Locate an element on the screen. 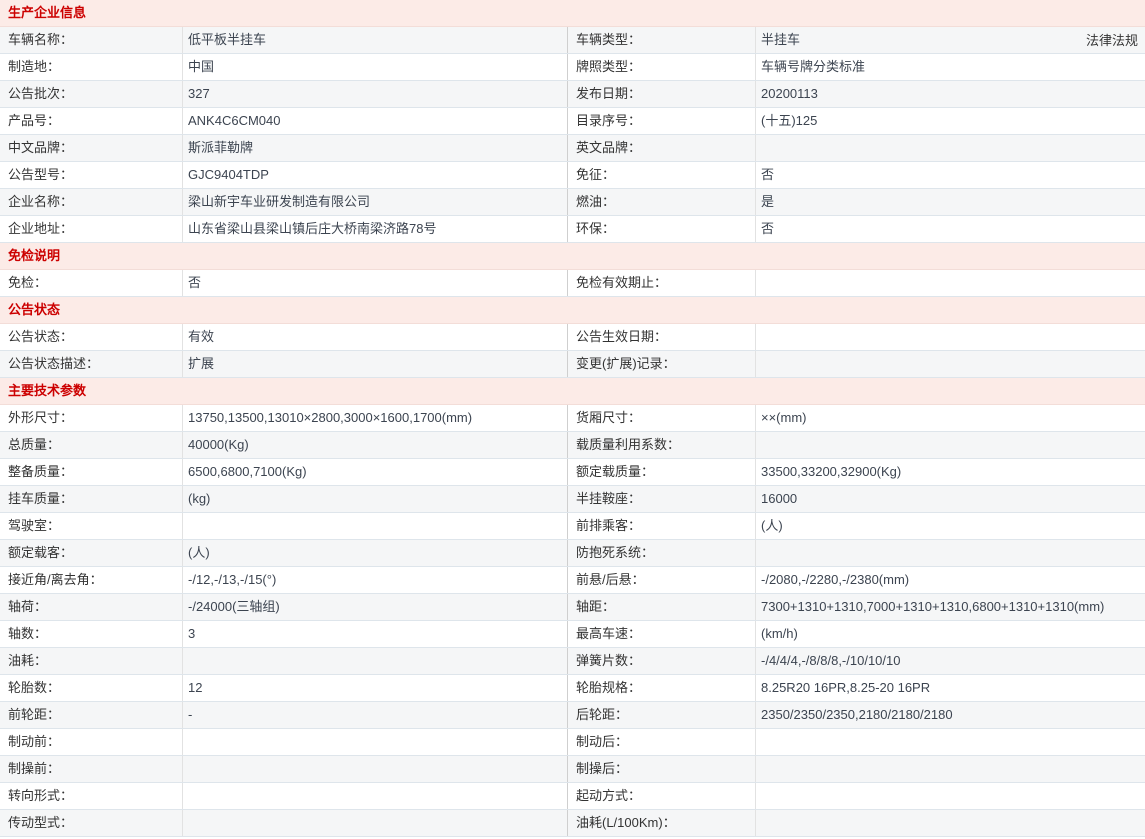 The height and width of the screenshot is (839, 1145). field-label: 公告状态描述： is located at coordinates (91, 364).